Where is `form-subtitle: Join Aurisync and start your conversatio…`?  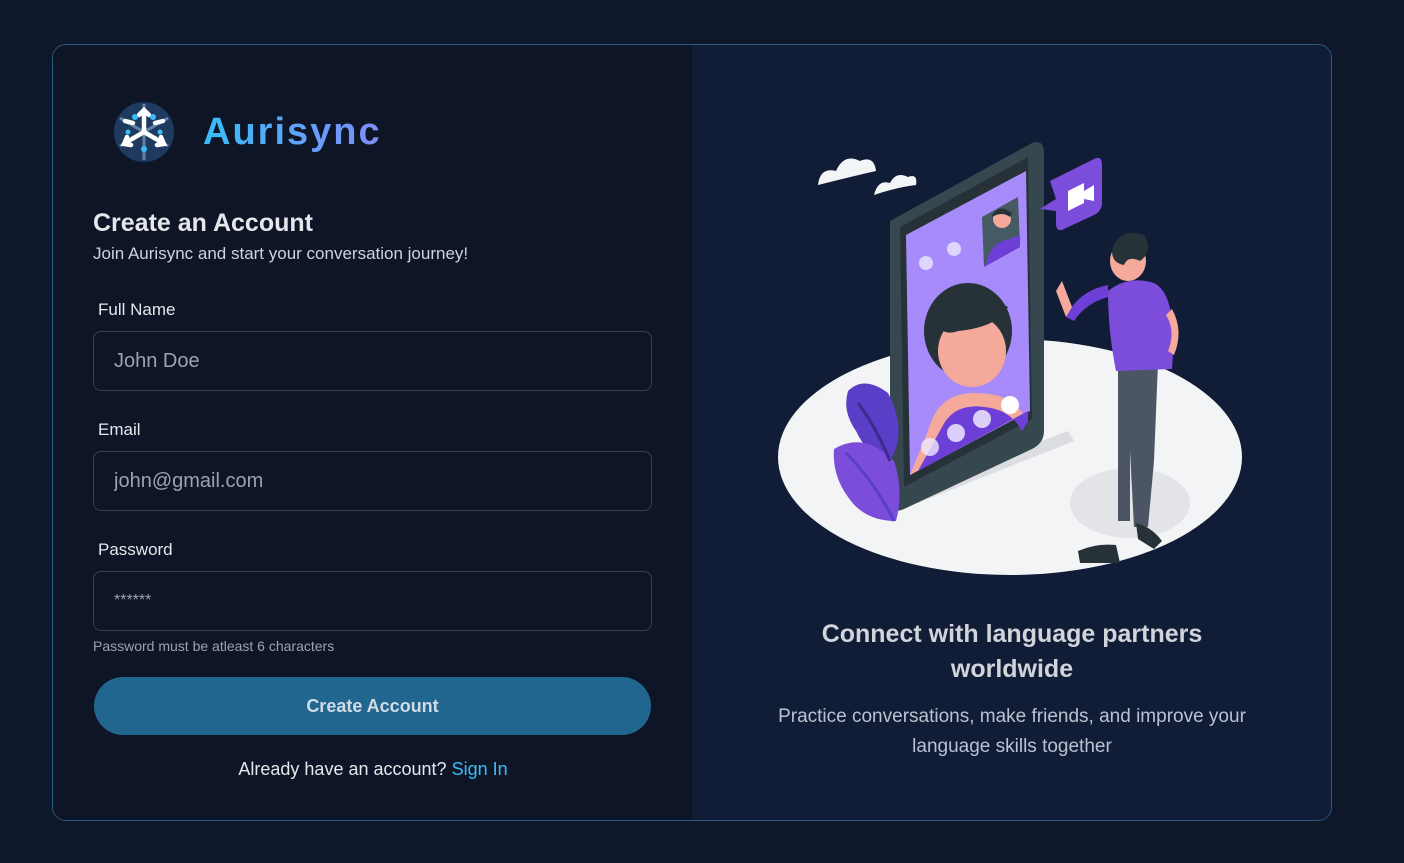 form-subtitle: Join Aurisync and start your conversatio… is located at coordinates (281, 253).